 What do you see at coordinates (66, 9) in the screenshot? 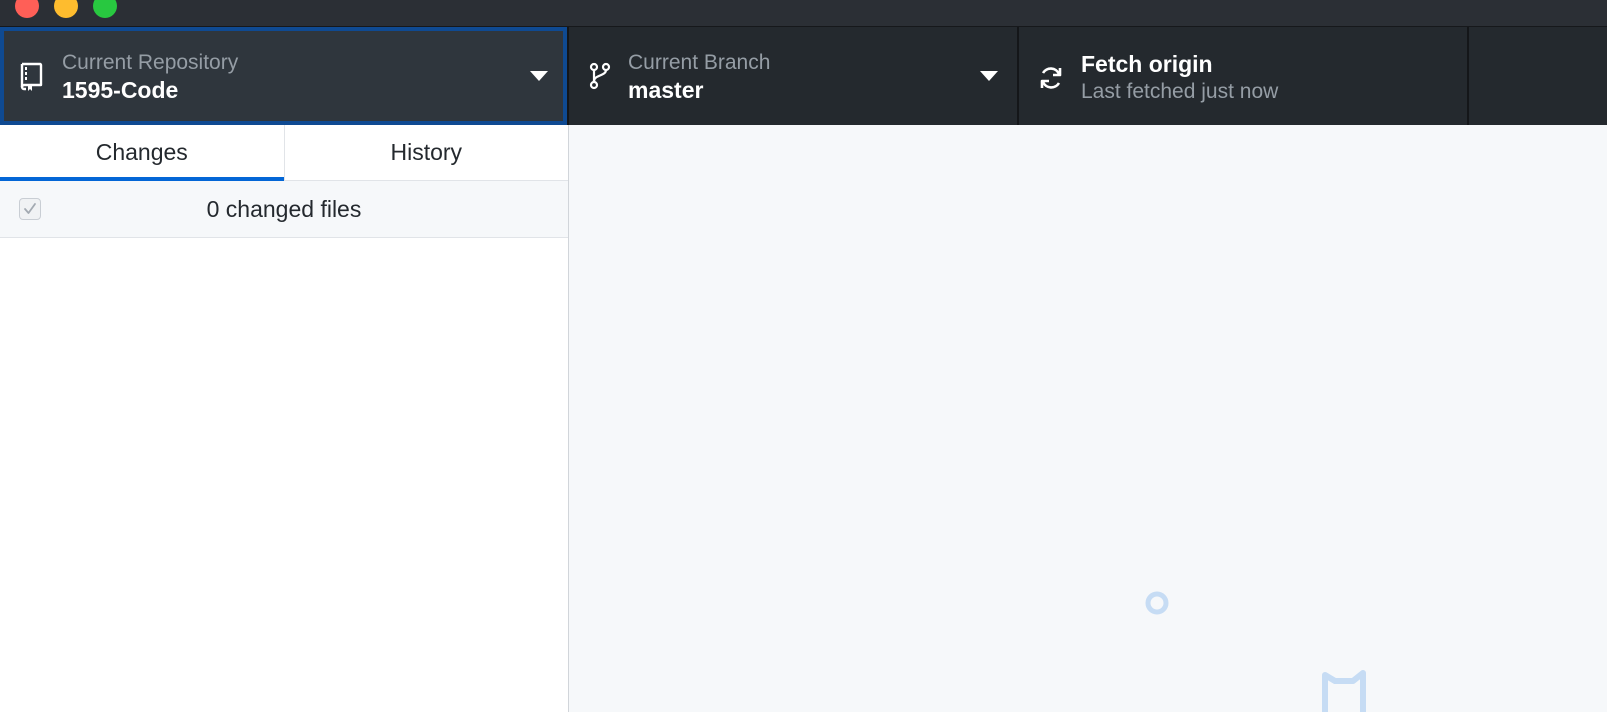
I see `minimize-window-button` at bounding box center [66, 9].